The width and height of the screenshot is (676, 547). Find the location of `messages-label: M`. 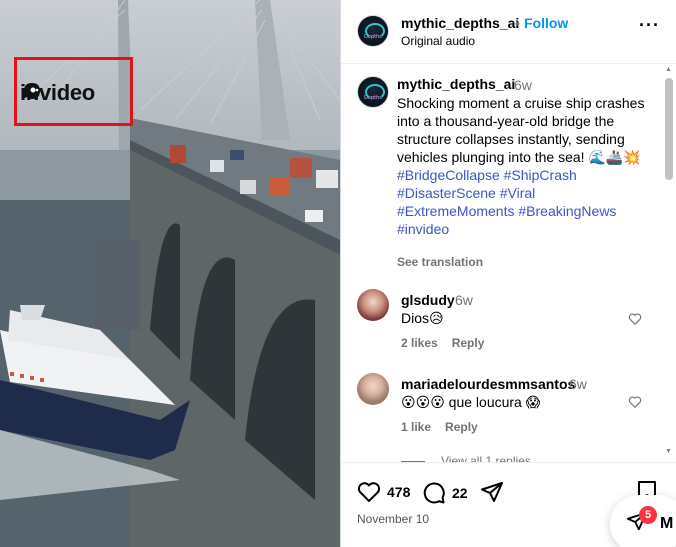

messages-label: M is located at coordinates (666, 524).